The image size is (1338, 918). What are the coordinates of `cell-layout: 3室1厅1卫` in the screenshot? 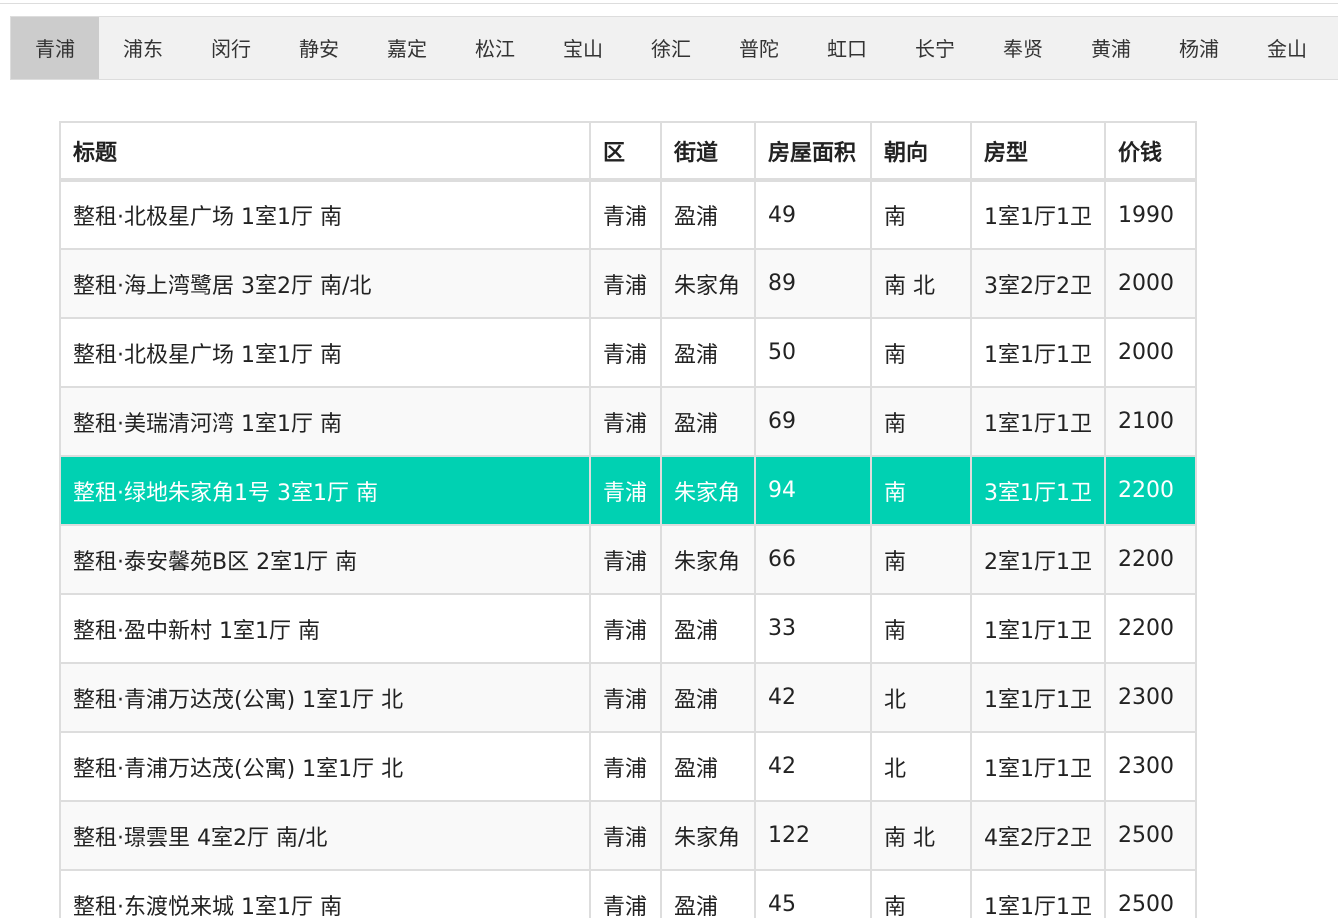 It's located at (1038, 490).